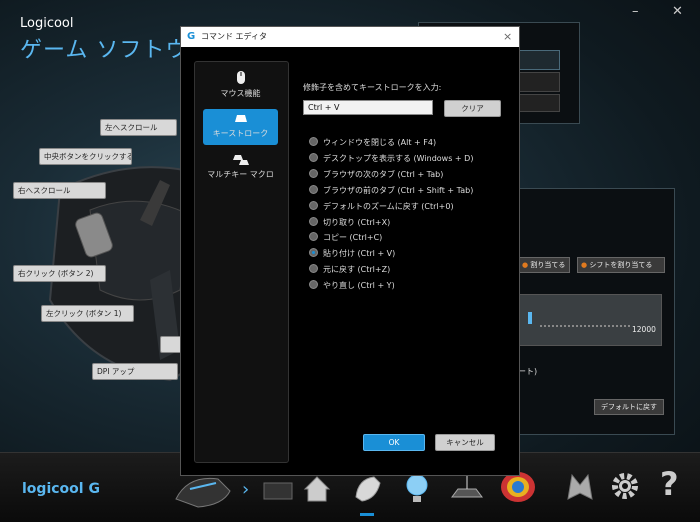  Describe the element at coordinates (240, 86) in the screenshot. I see `nav-mouse-function: マウス機能` at that location.